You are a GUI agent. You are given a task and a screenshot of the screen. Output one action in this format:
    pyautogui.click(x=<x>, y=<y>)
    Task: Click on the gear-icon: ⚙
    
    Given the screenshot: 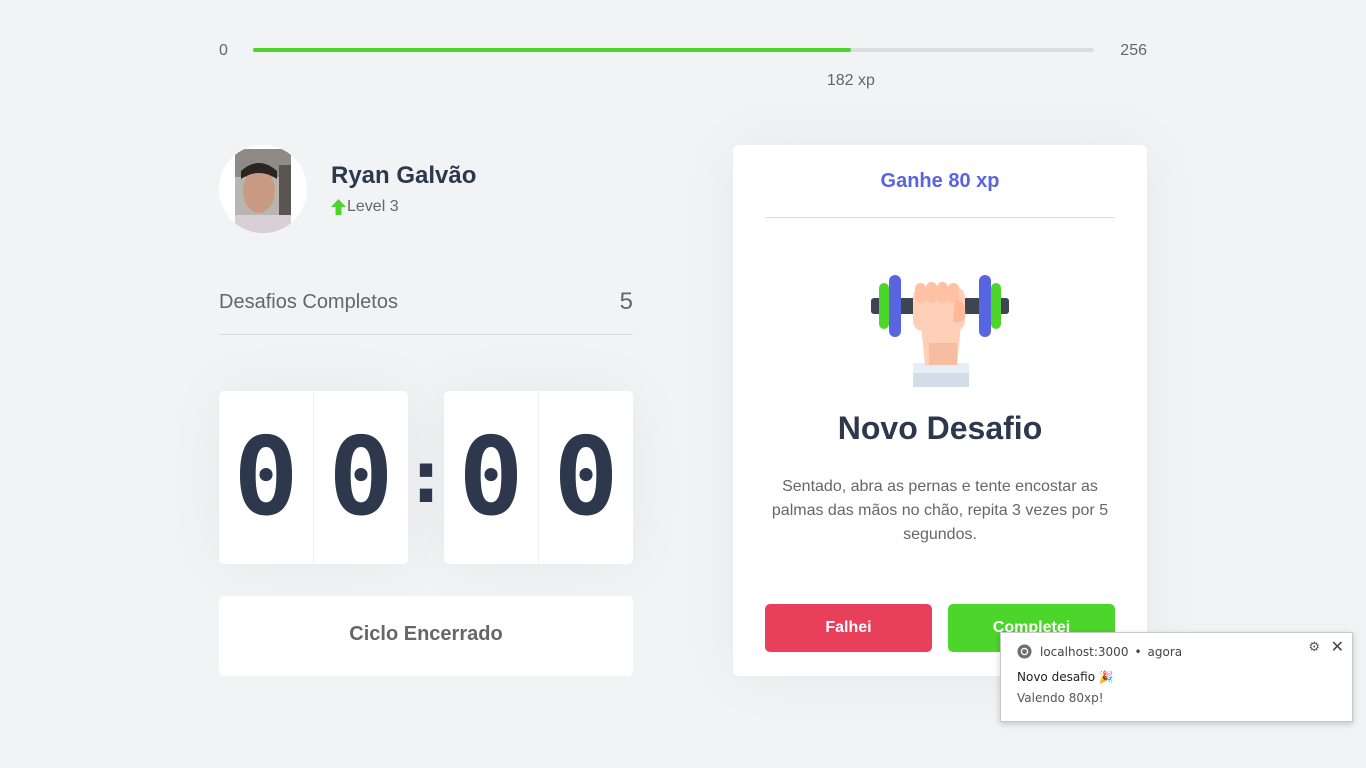 What is the action you would take?
    pyautogui.click(x=1314, y=647)
    